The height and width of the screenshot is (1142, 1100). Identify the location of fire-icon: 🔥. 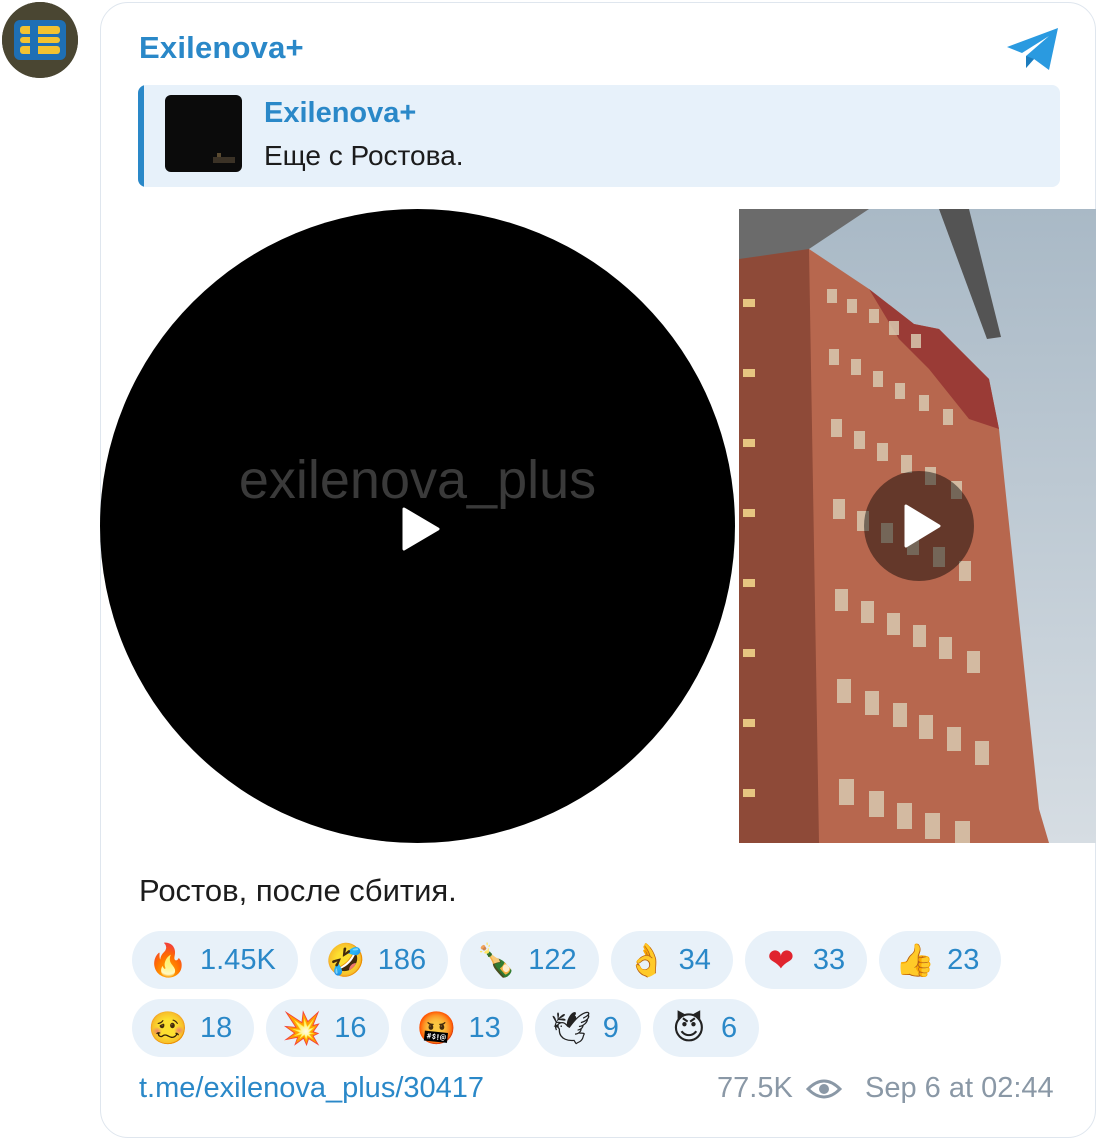
(168, 960).